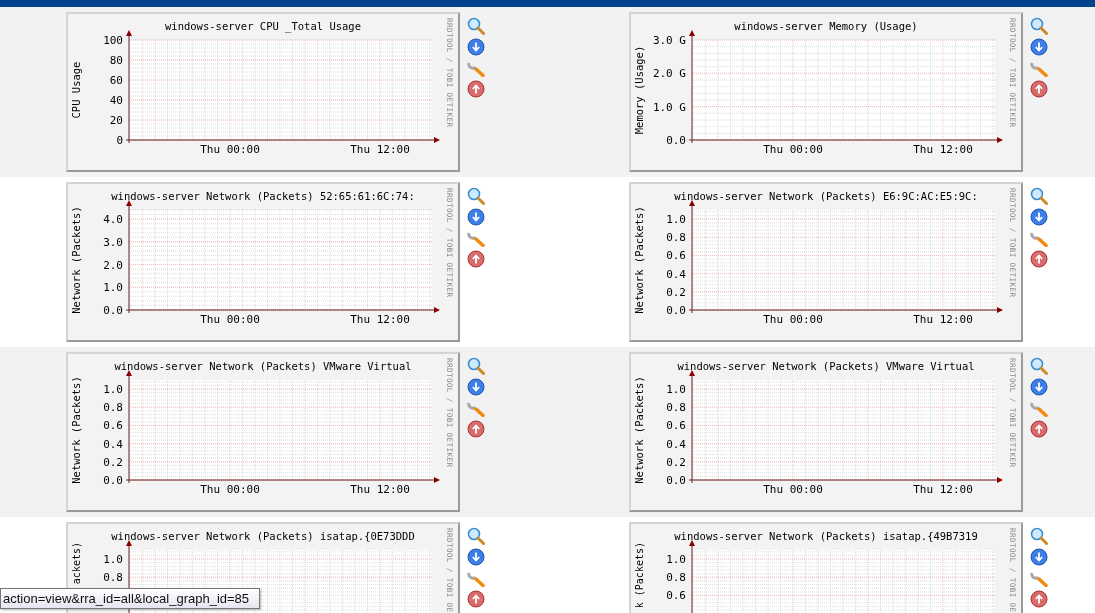 The image size is (1095, 613). What do you see at coordinates (263, 536) in the screenshot?
I see `graph-title: windows-server Network (Packets) isatap.{0E73DDD` at bounding box center [263, 536].